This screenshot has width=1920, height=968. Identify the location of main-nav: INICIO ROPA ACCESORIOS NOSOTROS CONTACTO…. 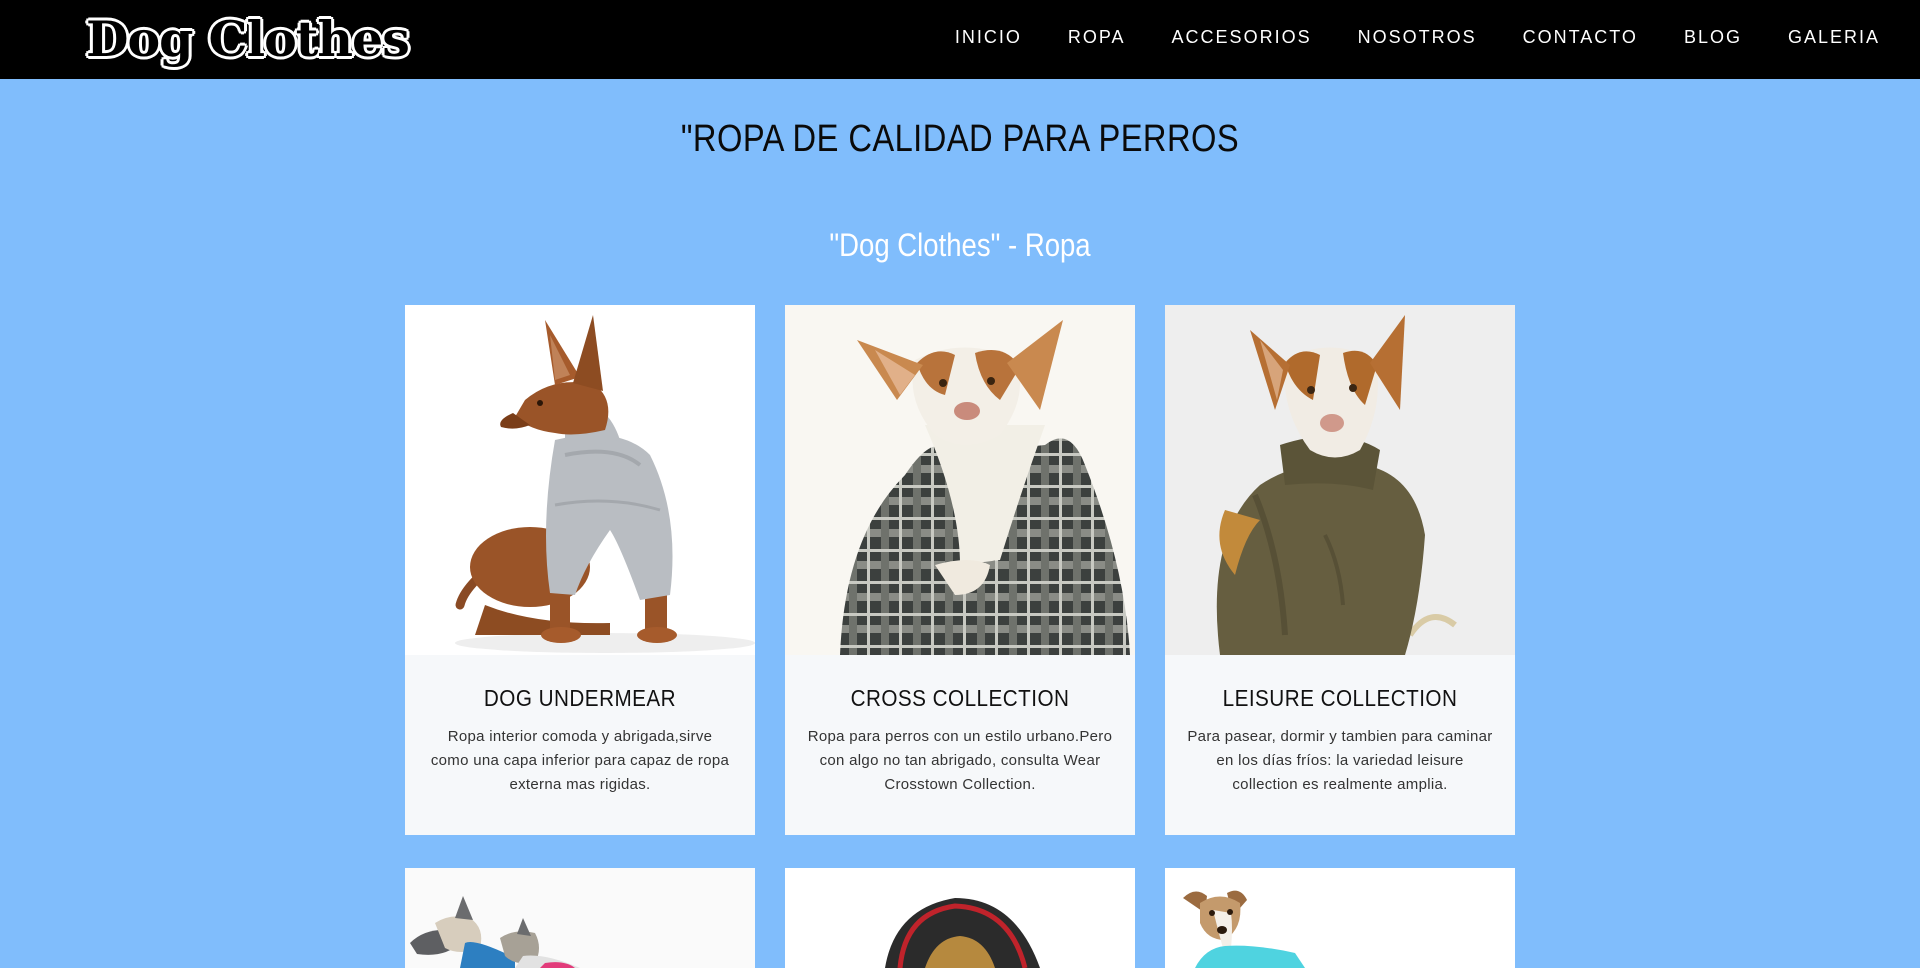
(1394, 37).